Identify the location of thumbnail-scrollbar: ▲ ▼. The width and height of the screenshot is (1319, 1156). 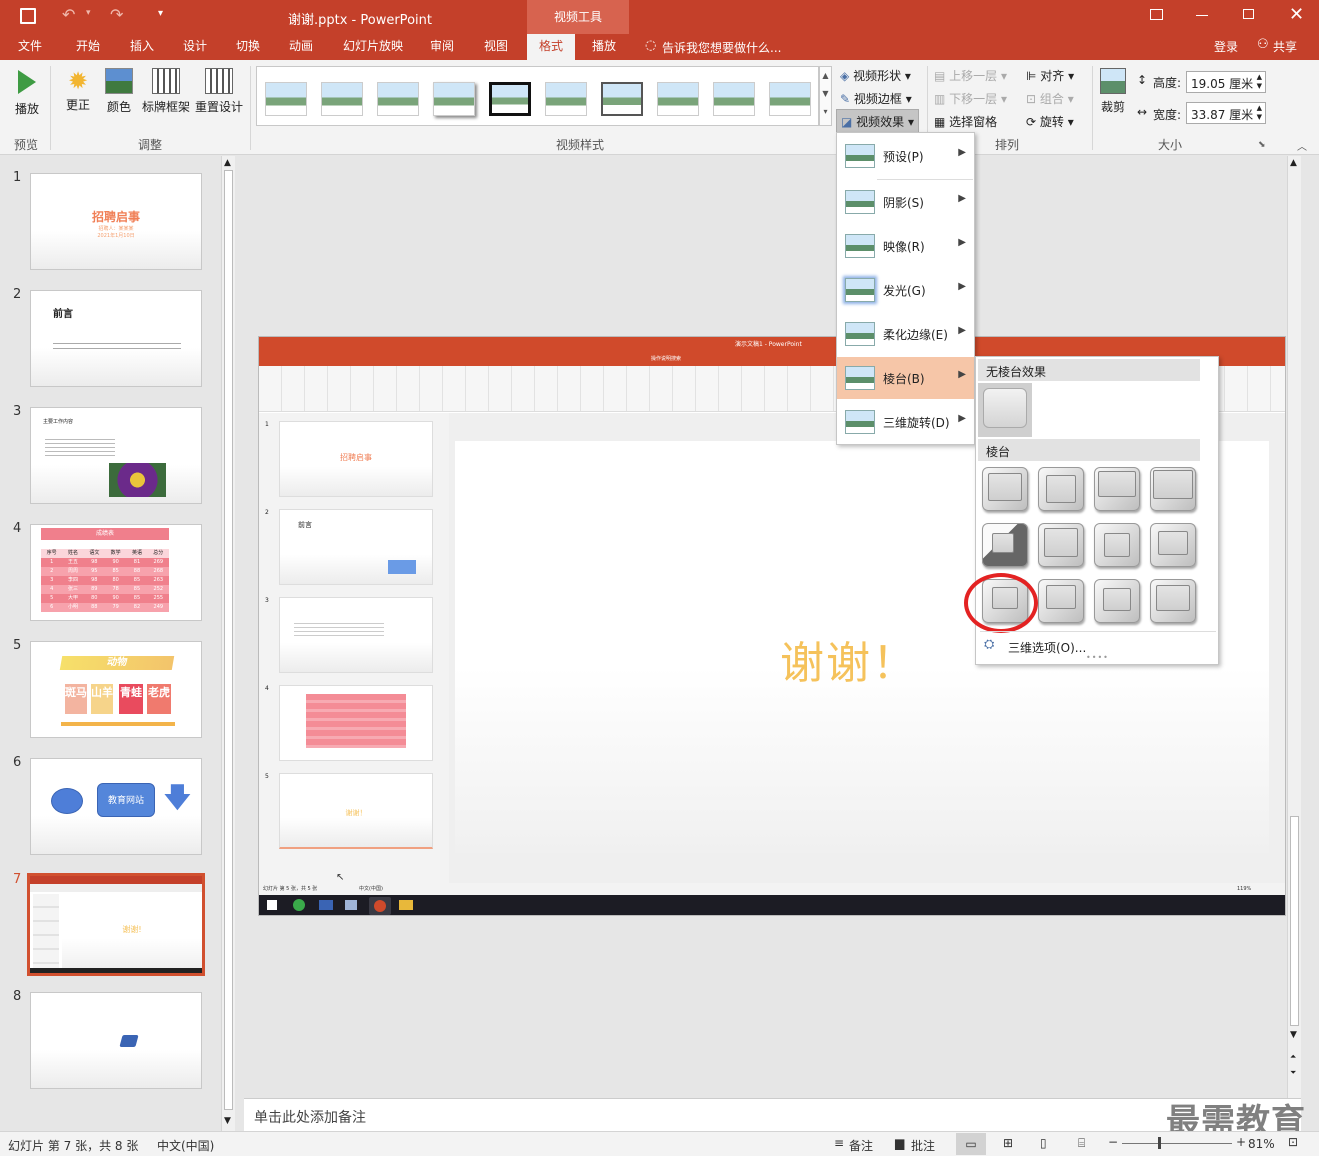
(228, 643).